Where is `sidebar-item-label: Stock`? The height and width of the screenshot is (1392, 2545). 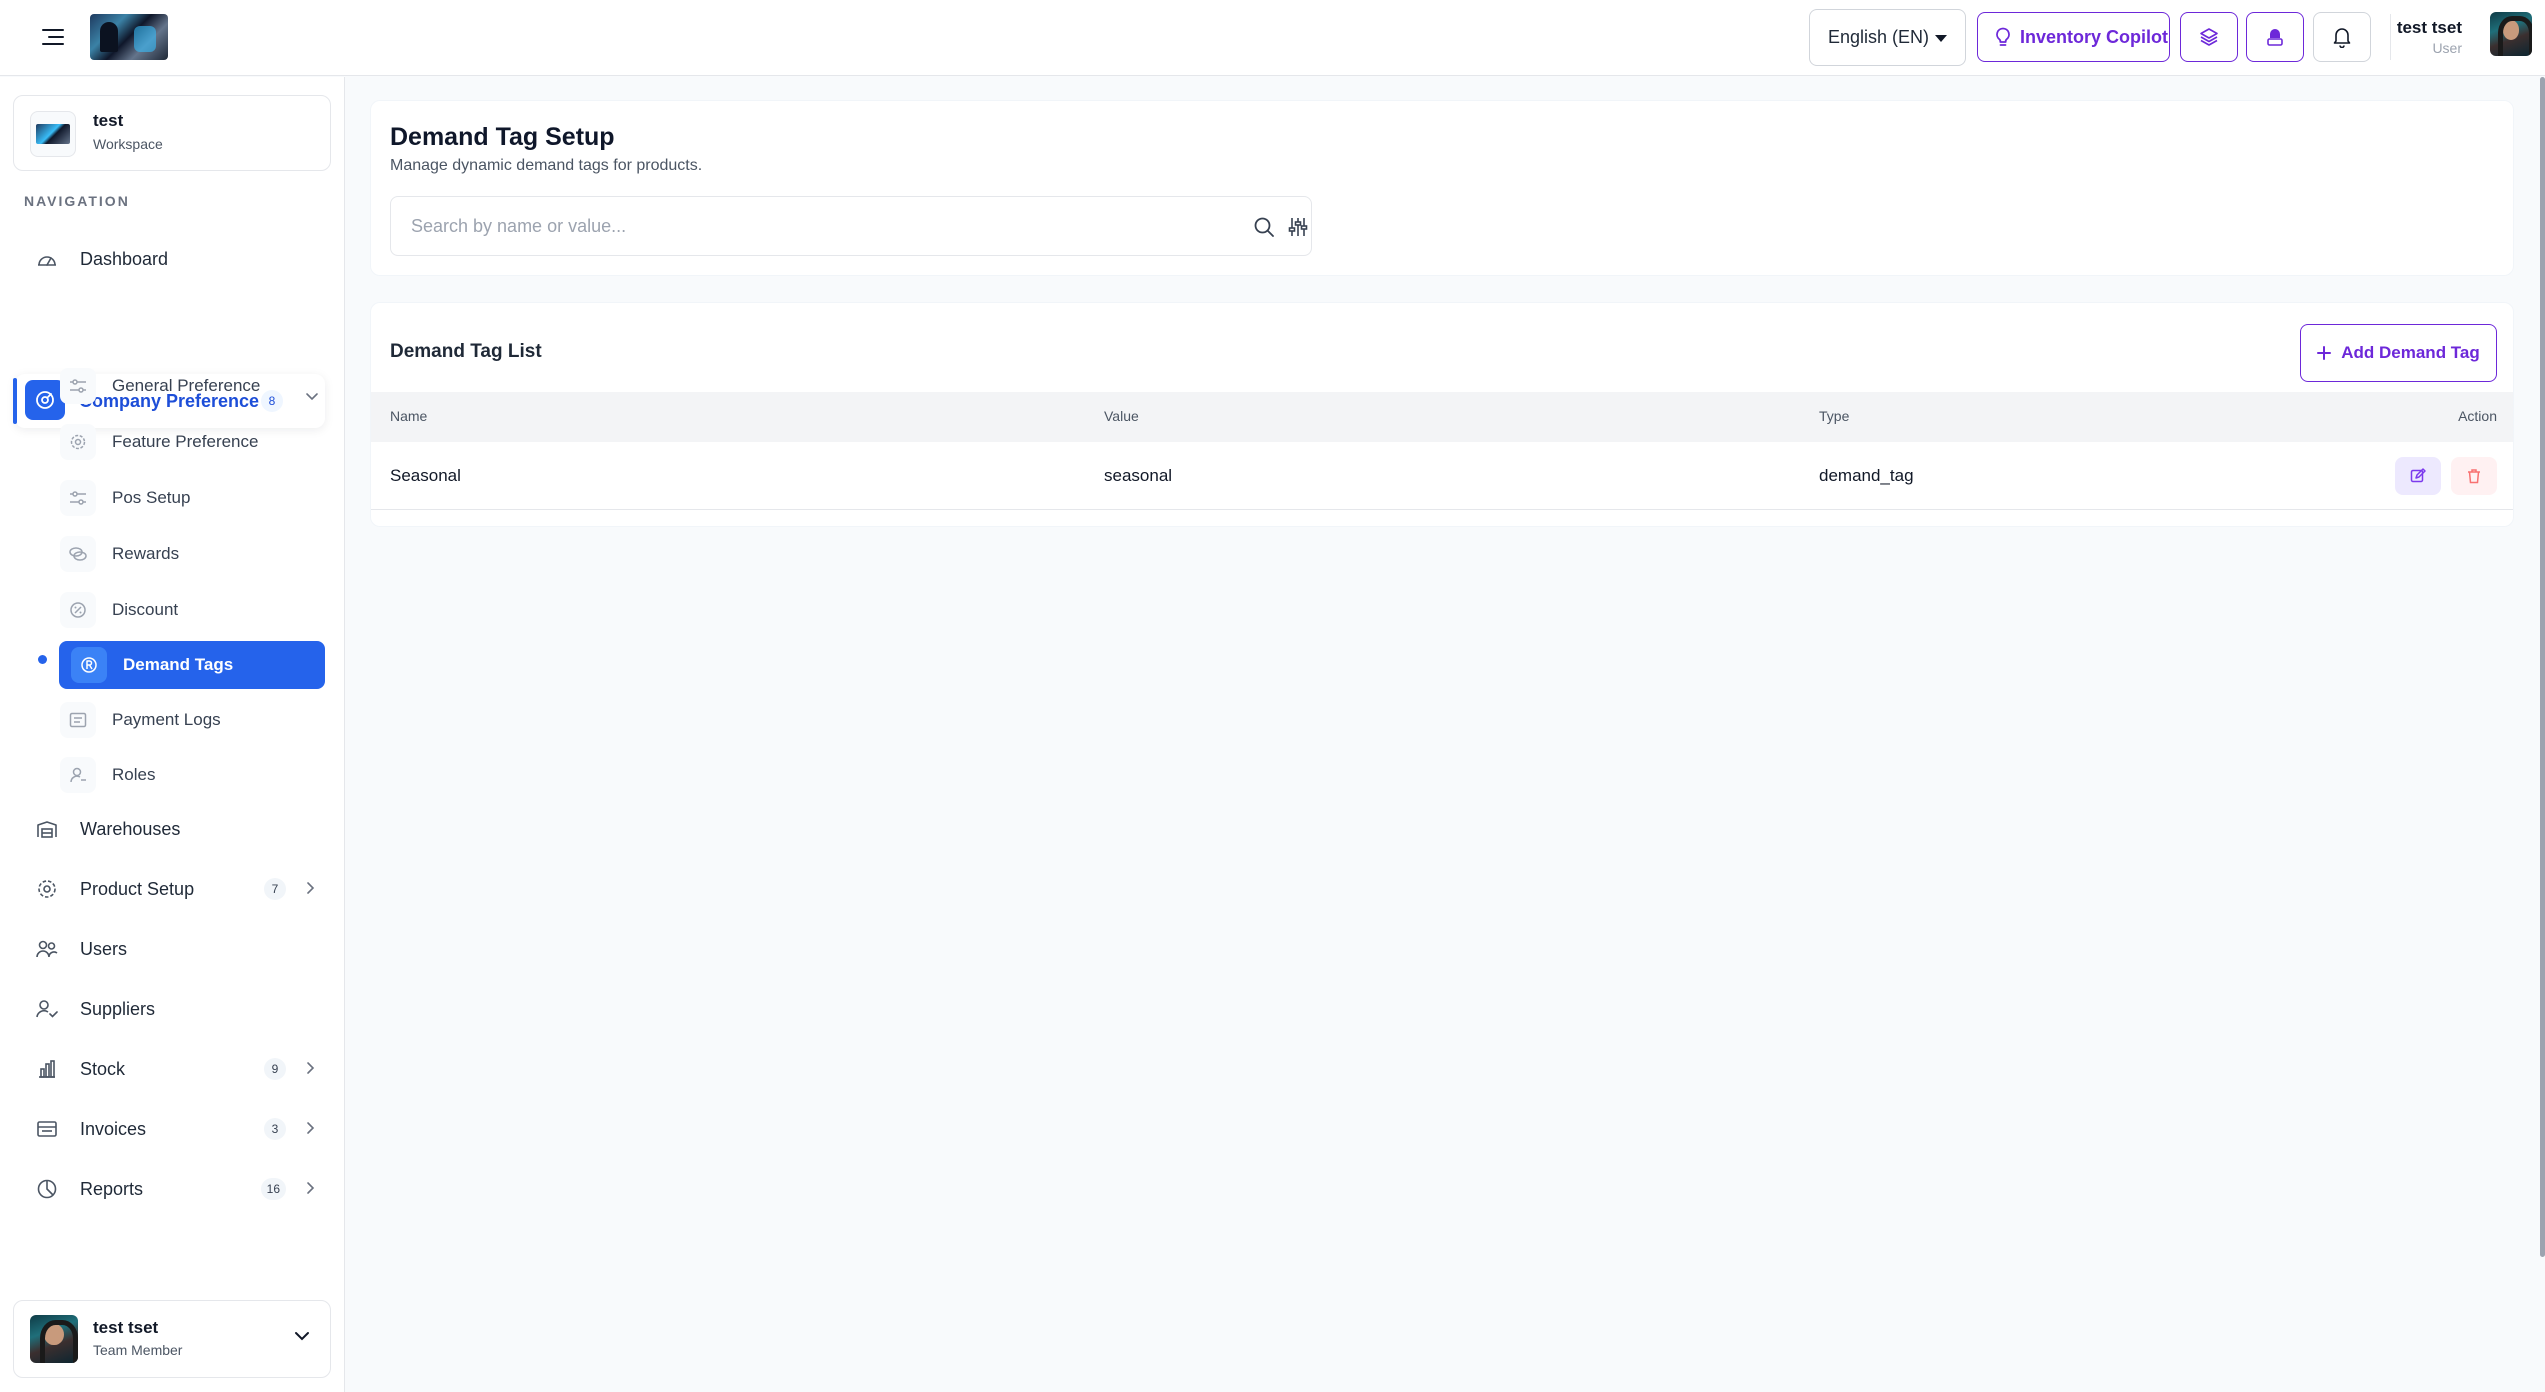 sidebar-item-label: Stock is located at coordinates (103, 1068).